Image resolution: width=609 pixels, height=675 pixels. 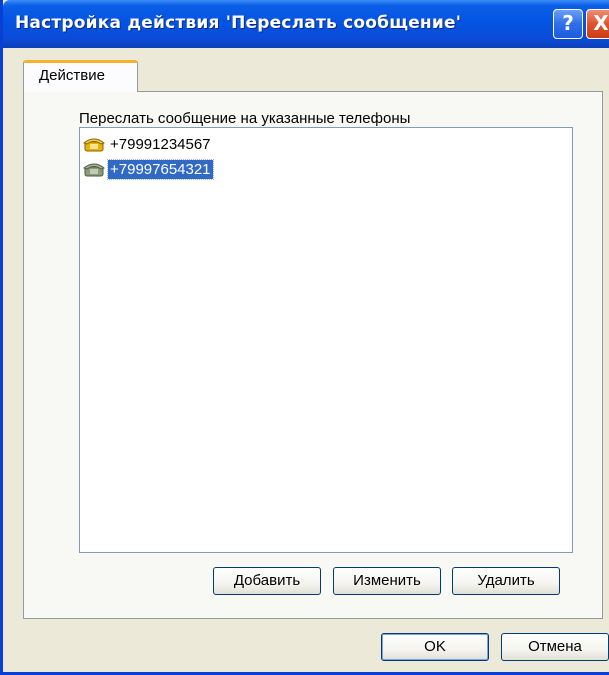 I want to click on phone-number: +79991234567, so click(x=160, y=144).